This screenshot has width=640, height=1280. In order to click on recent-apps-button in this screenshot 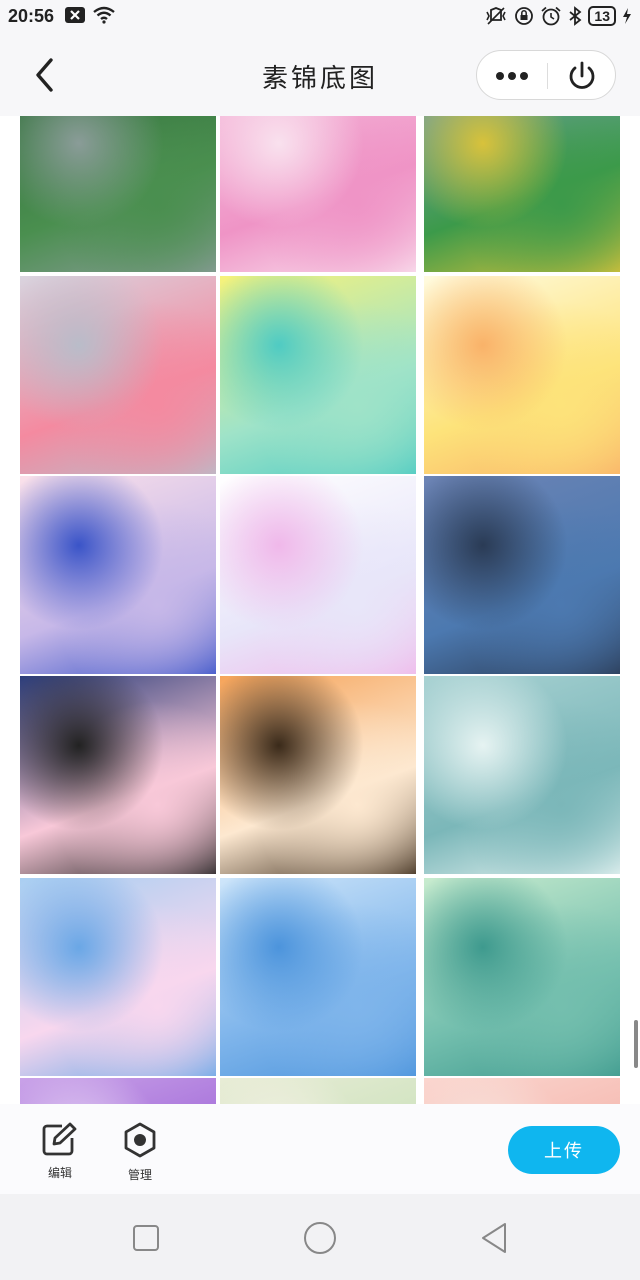, I will do `click(146, 1238)`.